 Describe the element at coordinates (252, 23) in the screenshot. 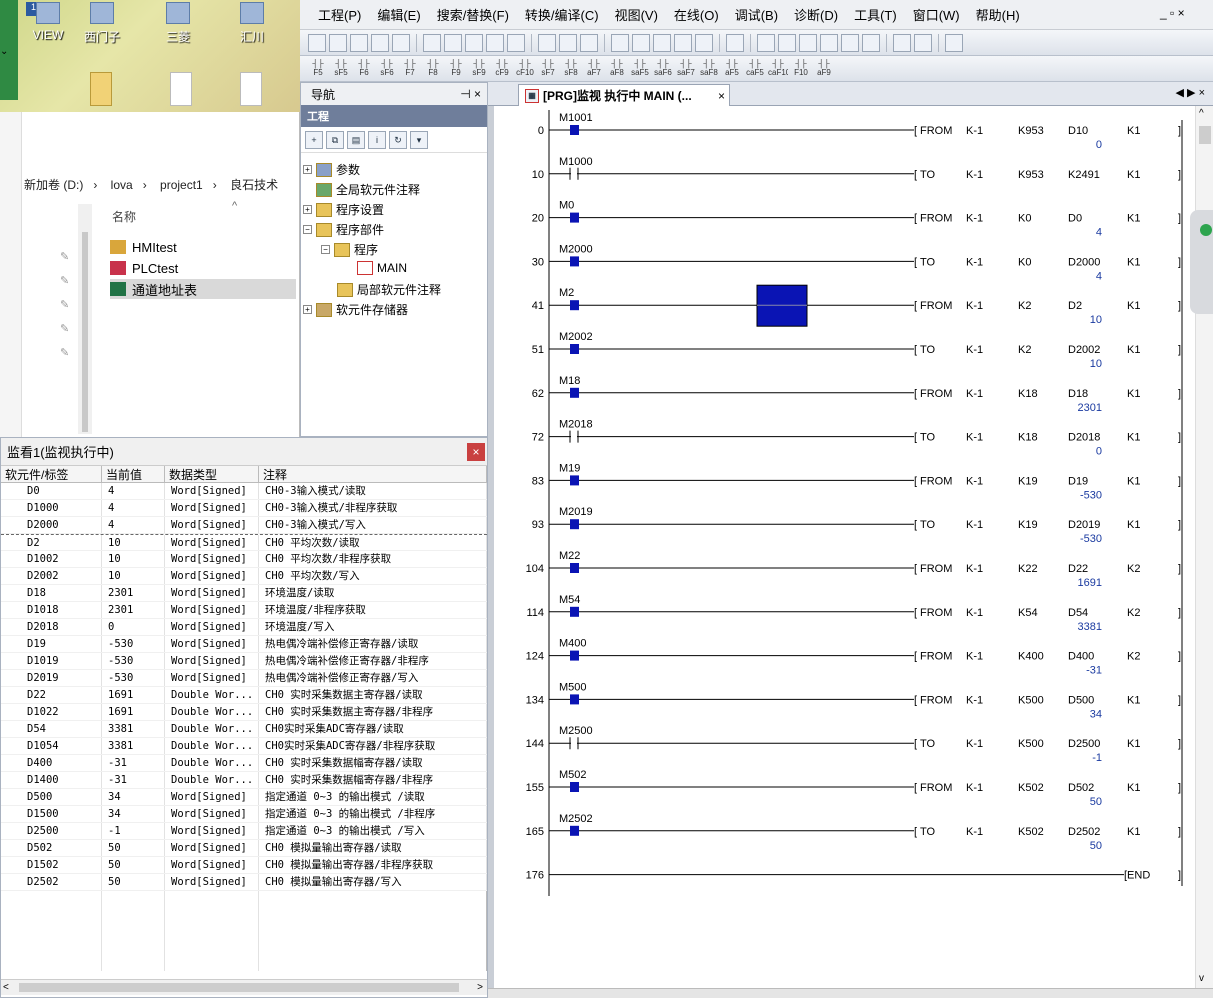

I see `desktop-icon-inovance: 汇川` at that location.